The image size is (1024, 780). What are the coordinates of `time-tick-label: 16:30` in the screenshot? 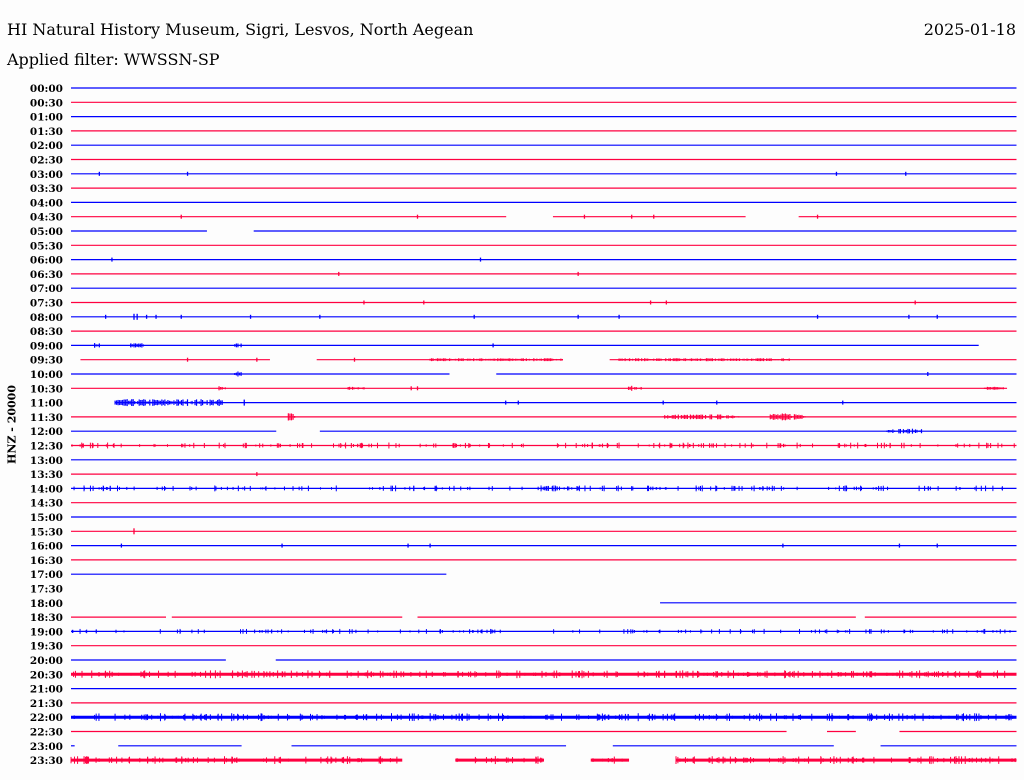 It's located at (46, 561).